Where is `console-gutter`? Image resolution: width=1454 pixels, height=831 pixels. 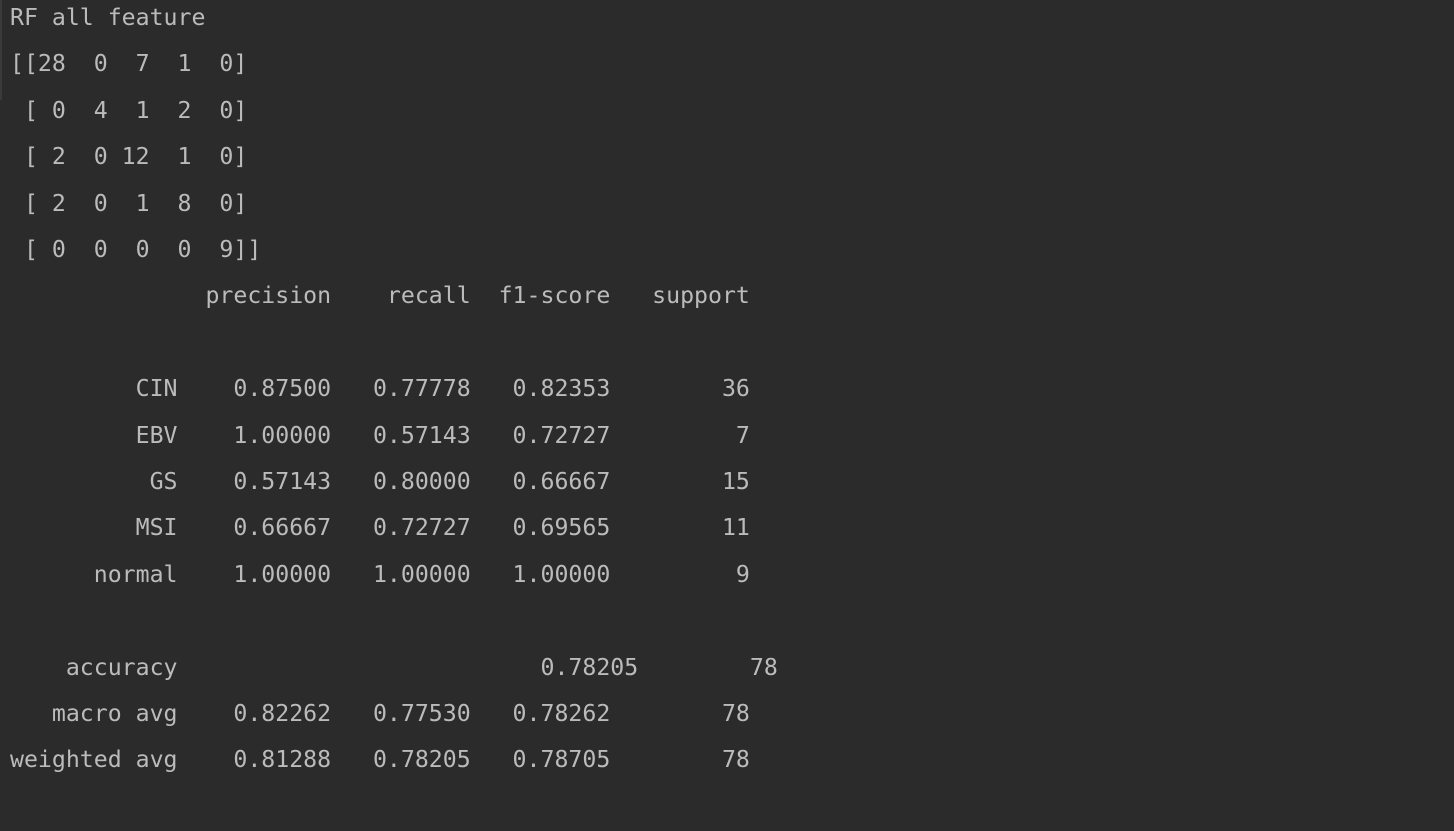
console-gutter is located at coordinates (1, 50).